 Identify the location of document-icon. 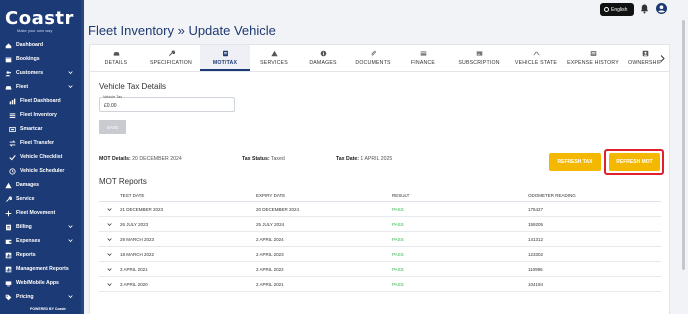
(225, 53).